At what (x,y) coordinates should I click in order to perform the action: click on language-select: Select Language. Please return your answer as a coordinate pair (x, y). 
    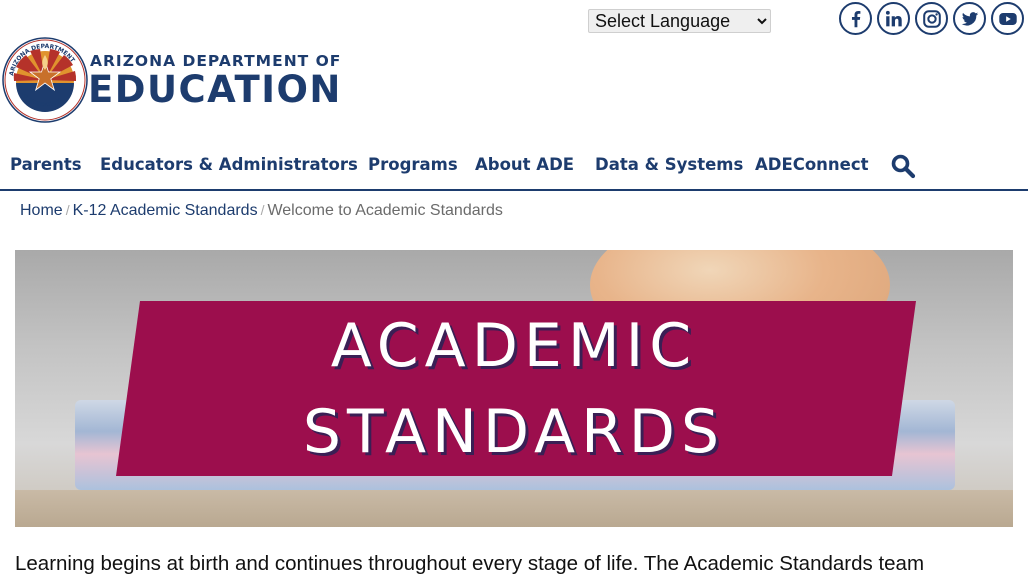
    Looking at the image, I should click on (679, 21).